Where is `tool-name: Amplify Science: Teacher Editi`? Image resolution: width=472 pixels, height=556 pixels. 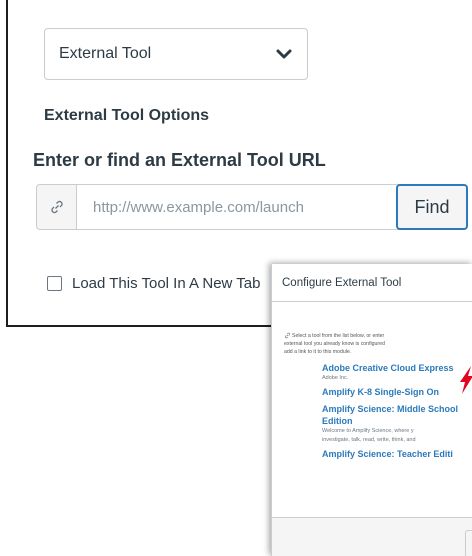
tool-name: Amplify Science: Teacher Editi is located at coordinates (397, 454).